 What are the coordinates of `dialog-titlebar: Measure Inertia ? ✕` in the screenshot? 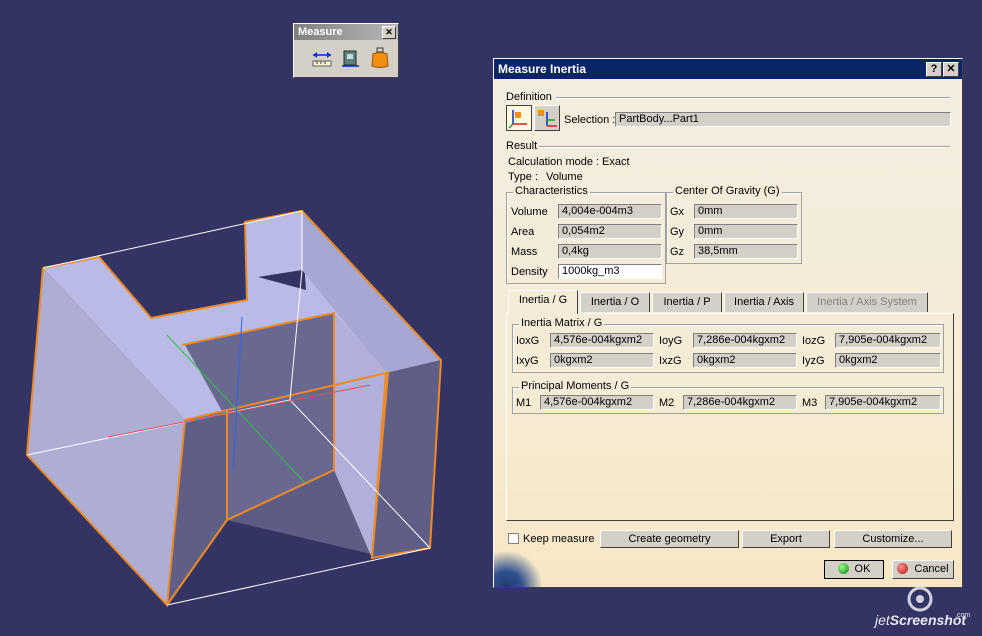 It's located at (728, 69).